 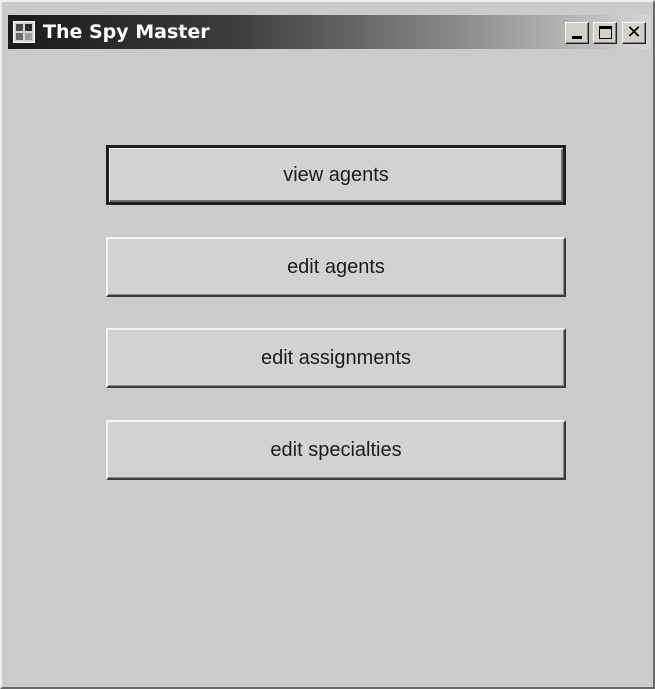 What do you see at coordinates (336, 175) in the screenshot?
I see `view-agents-button: view agents` at bounding box center [336, 175].